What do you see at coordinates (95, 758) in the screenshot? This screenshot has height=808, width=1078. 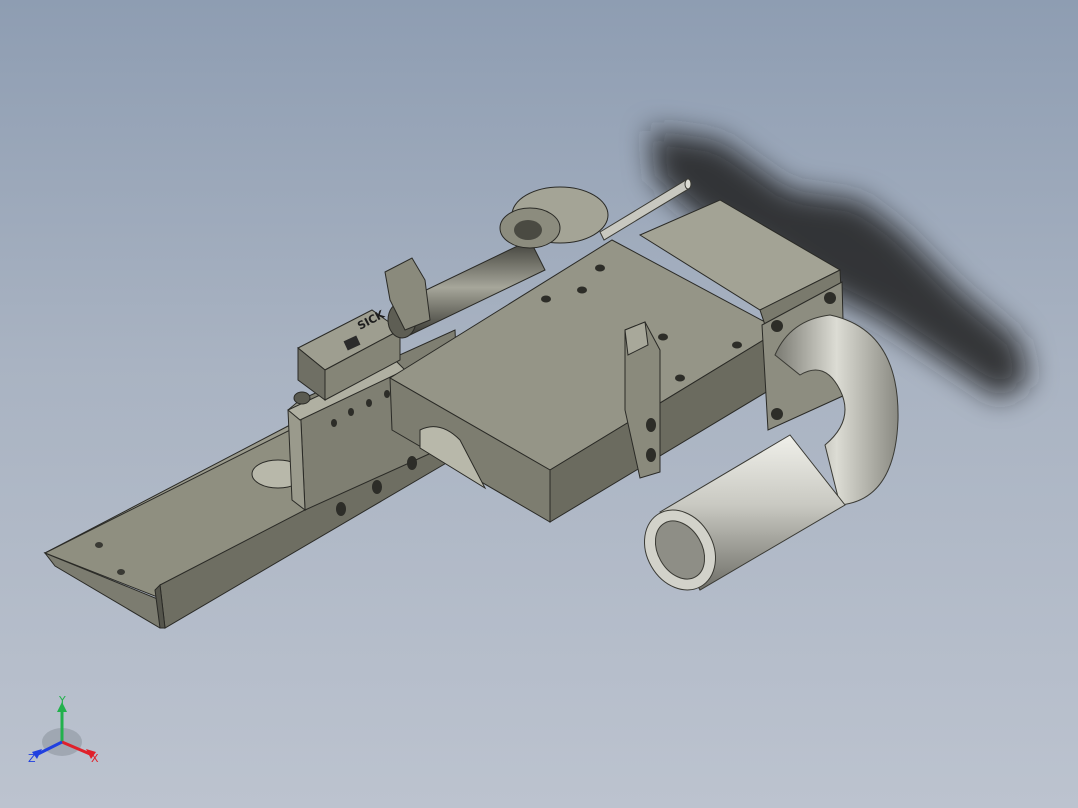 I see `x-axis-label: X` at bounding box center [95, 758].